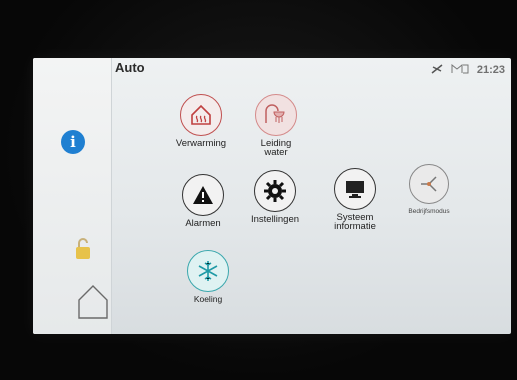 This screenshot has width=517, height=380. What do you see at coordinates (208, 271) in the screenshot?
I see `snowflake-icon` at bounding box center [208, 271].